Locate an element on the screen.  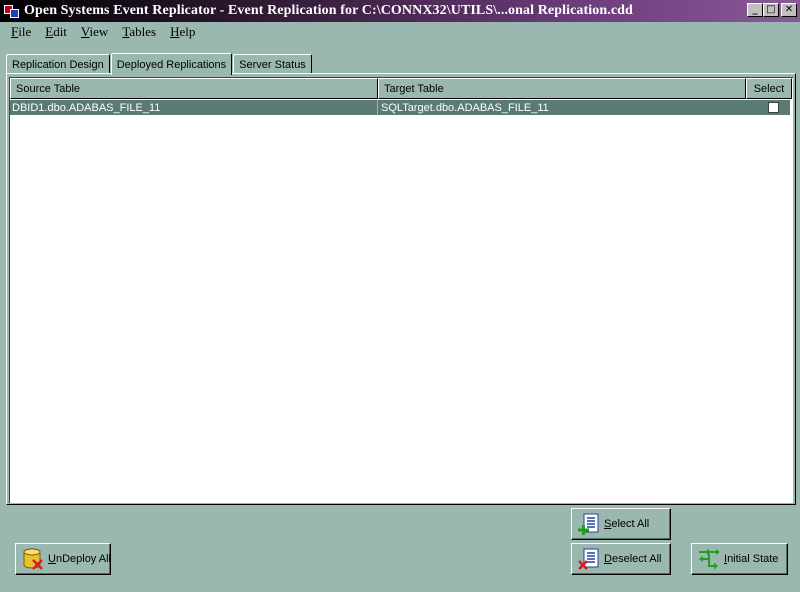
deselect-all-button: Deselect All is located at coordinates (621, 559).